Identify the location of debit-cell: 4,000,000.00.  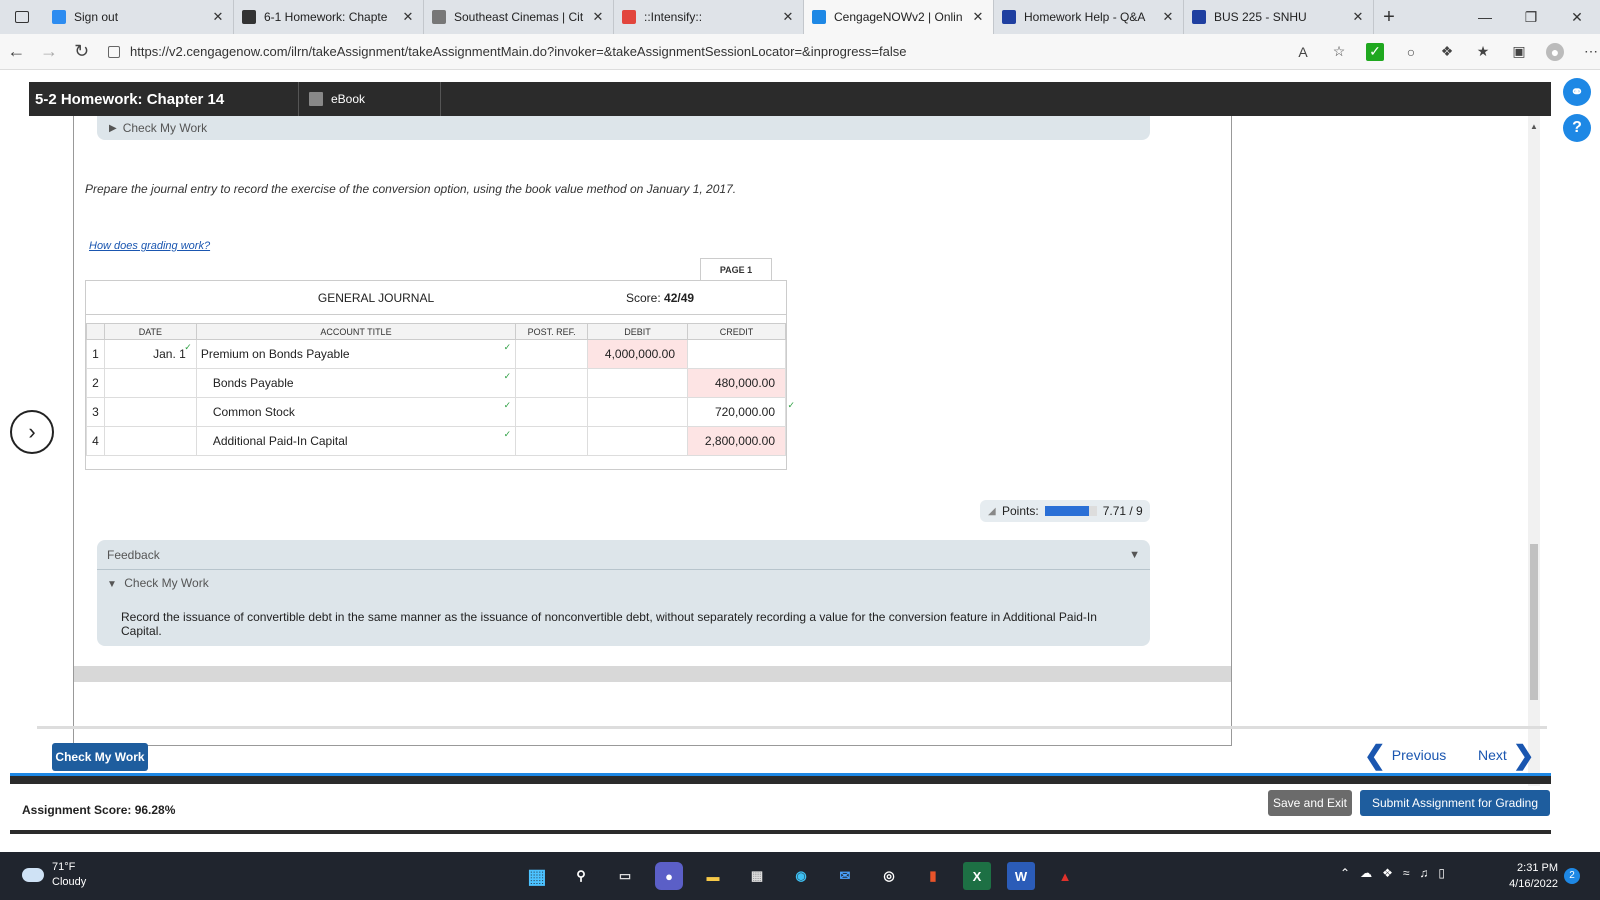
(637, 354).